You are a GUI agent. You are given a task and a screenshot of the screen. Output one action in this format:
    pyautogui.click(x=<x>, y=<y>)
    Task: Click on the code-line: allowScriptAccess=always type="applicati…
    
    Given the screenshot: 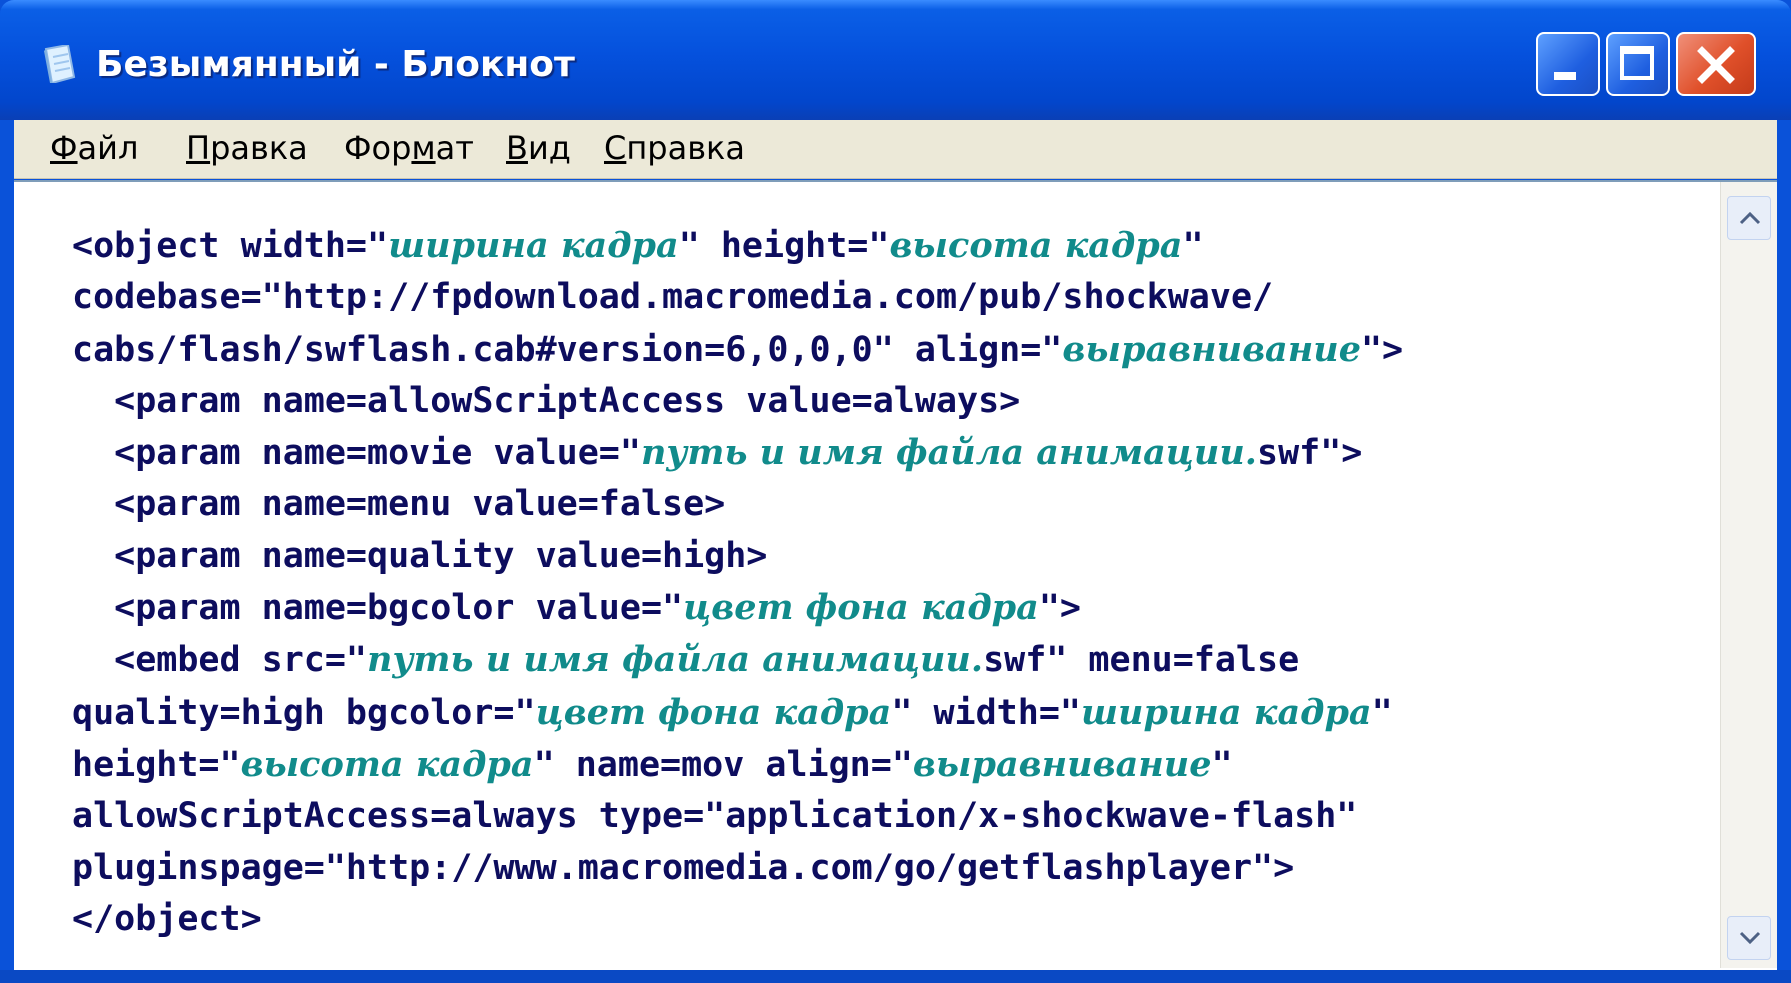 What is the action you would take?
    pyautogui.click(x=892, y=816)
    